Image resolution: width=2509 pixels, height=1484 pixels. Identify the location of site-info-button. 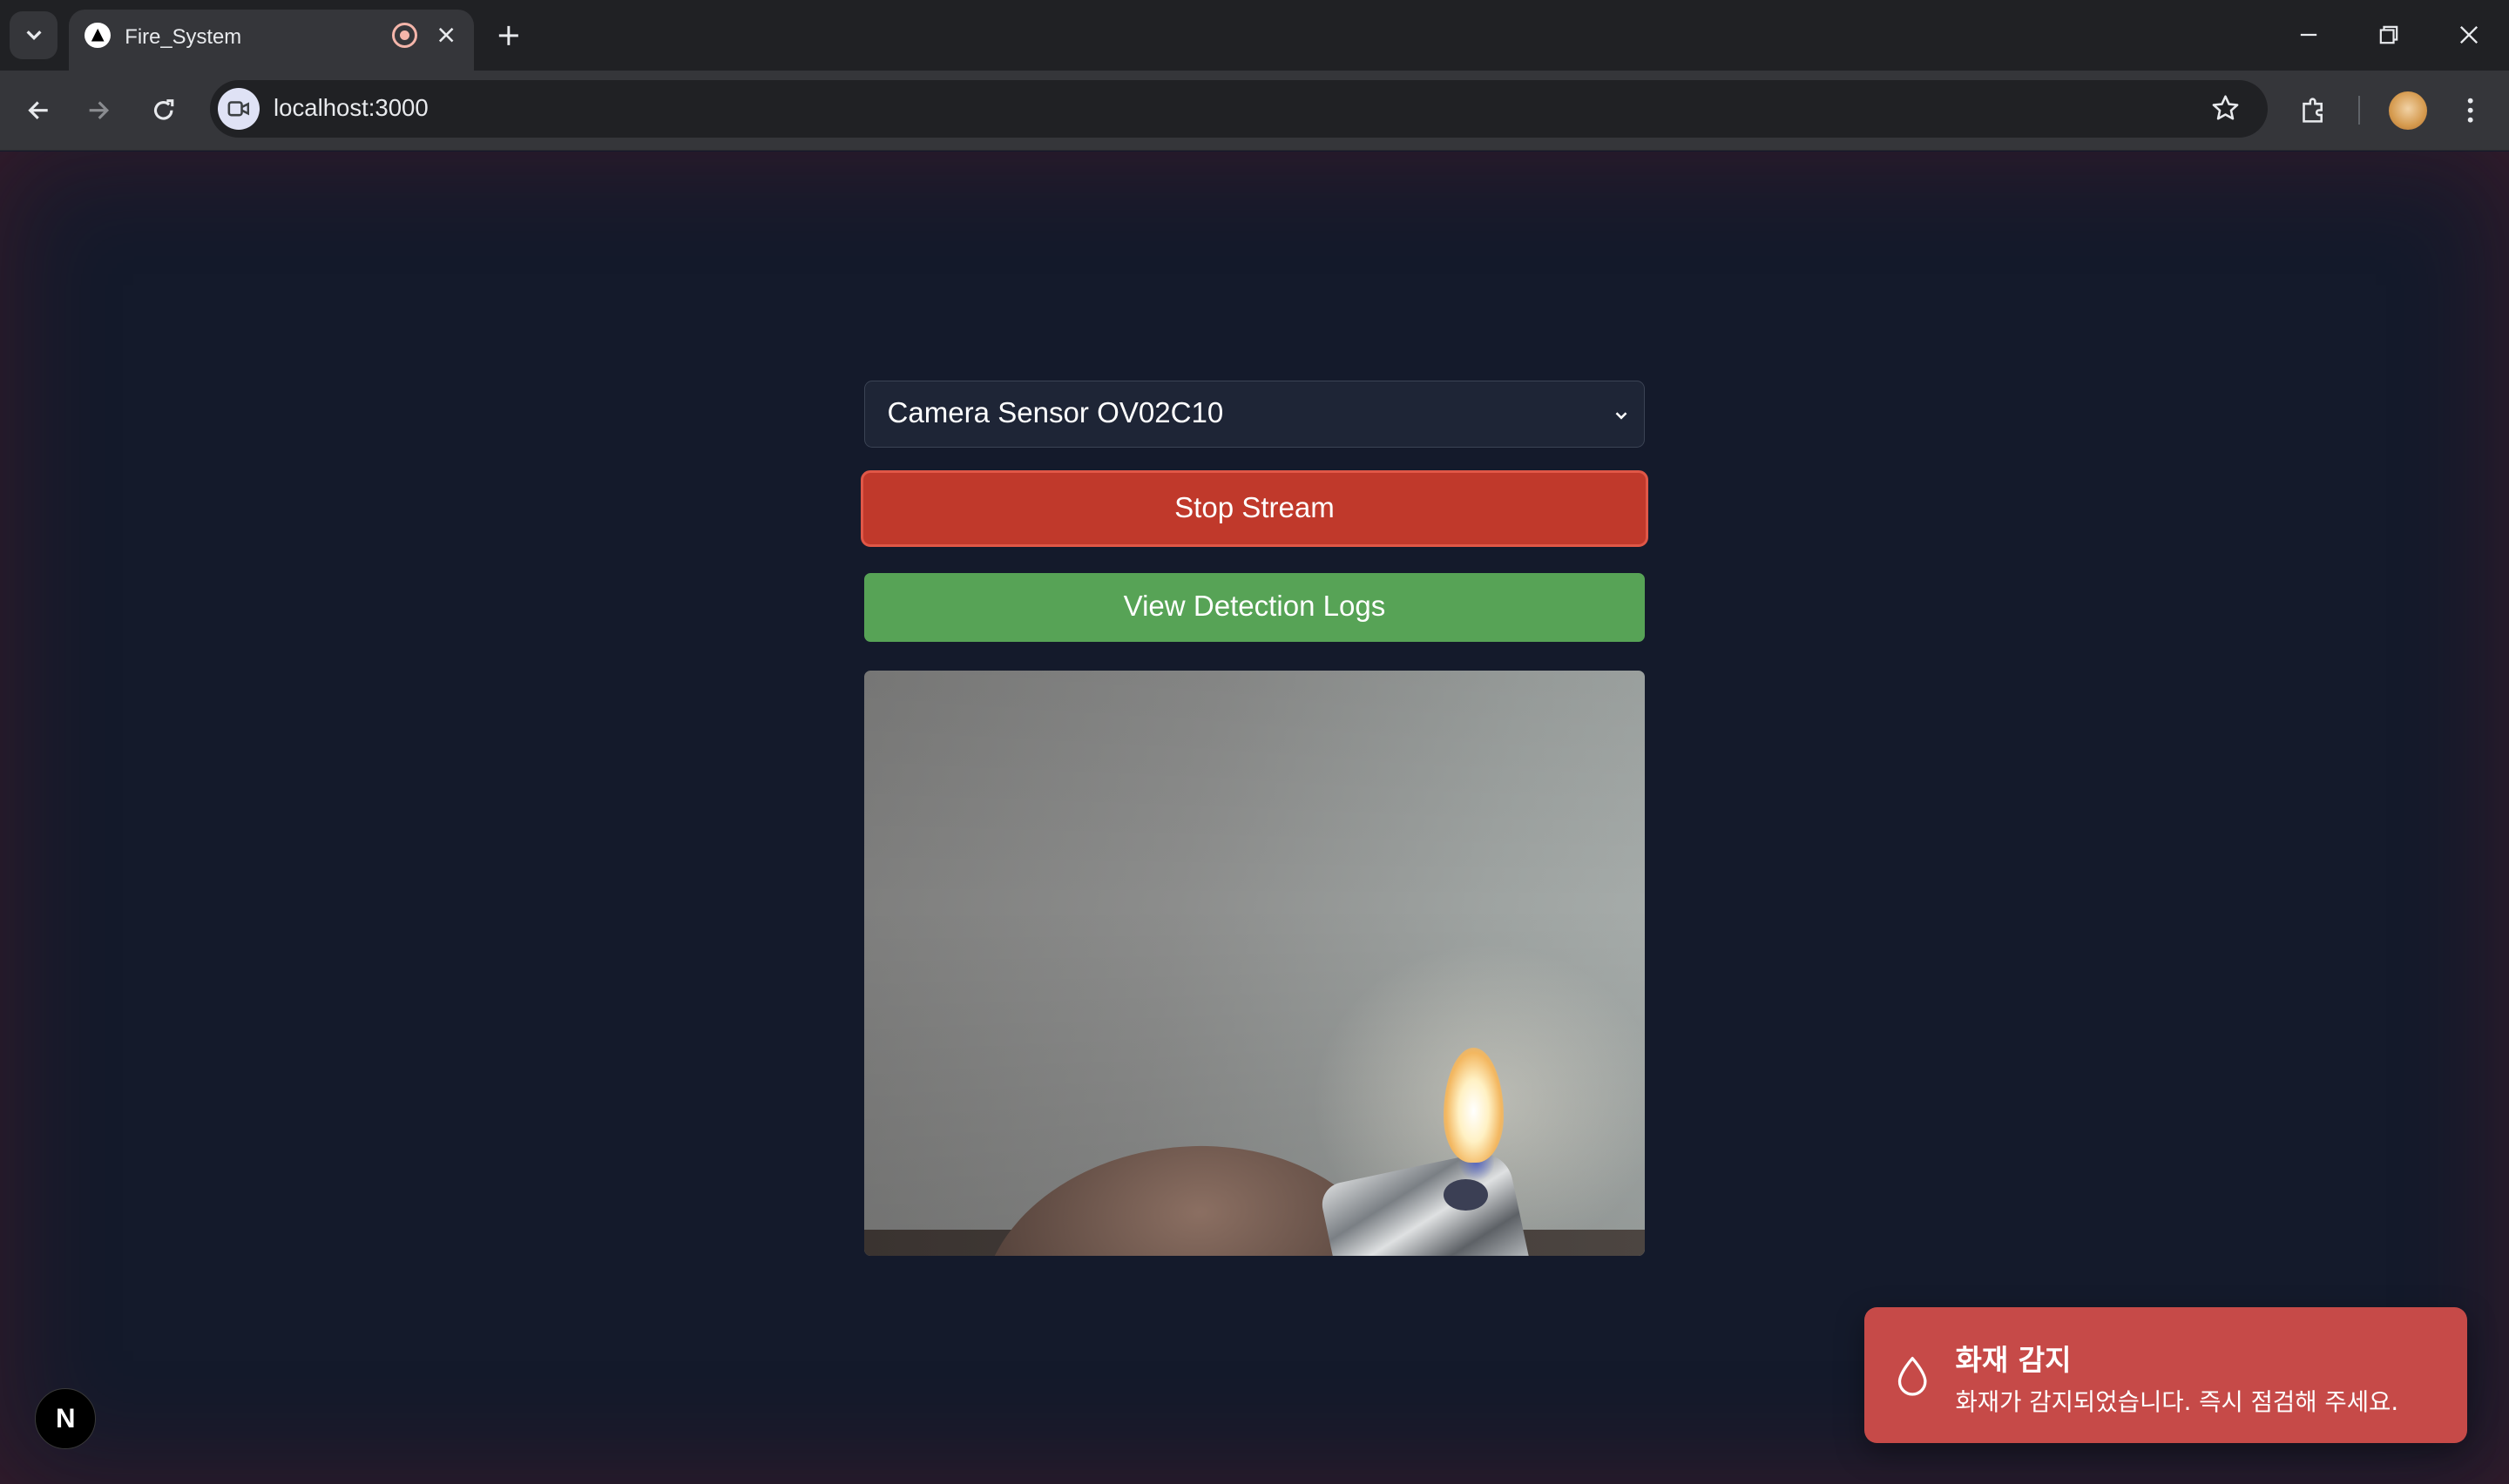
(238, 109).